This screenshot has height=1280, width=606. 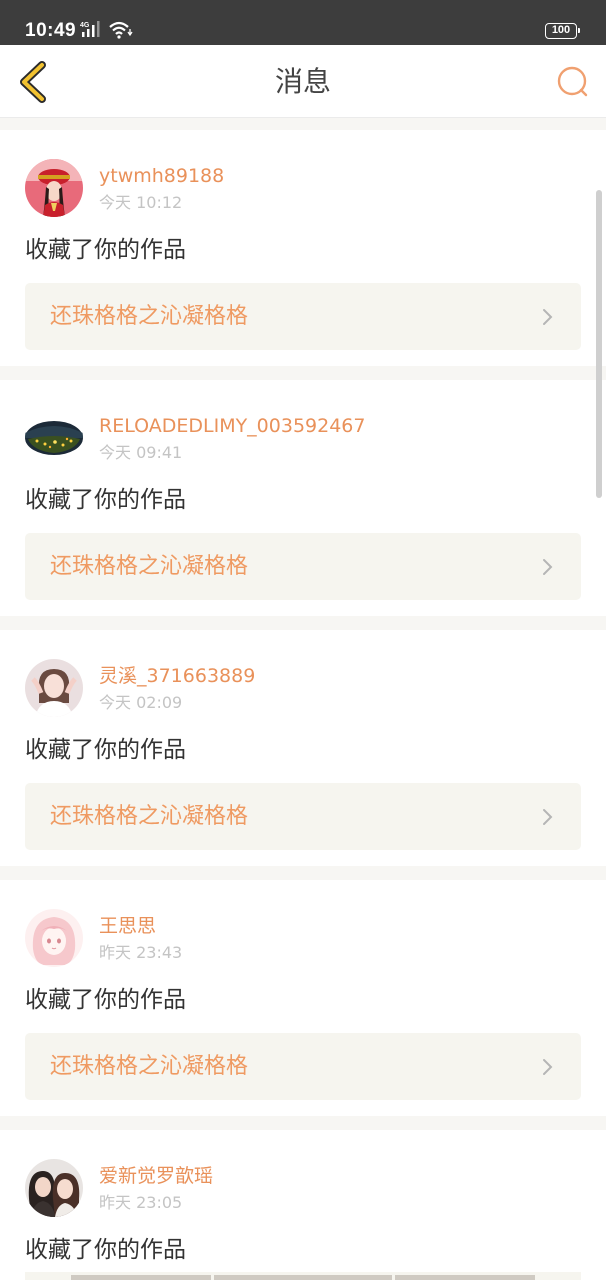 What do you see at coordinates (141, 452) in the screenshot?
I see `timestamp: 今天 09:41` at bounding box center [141, 452].